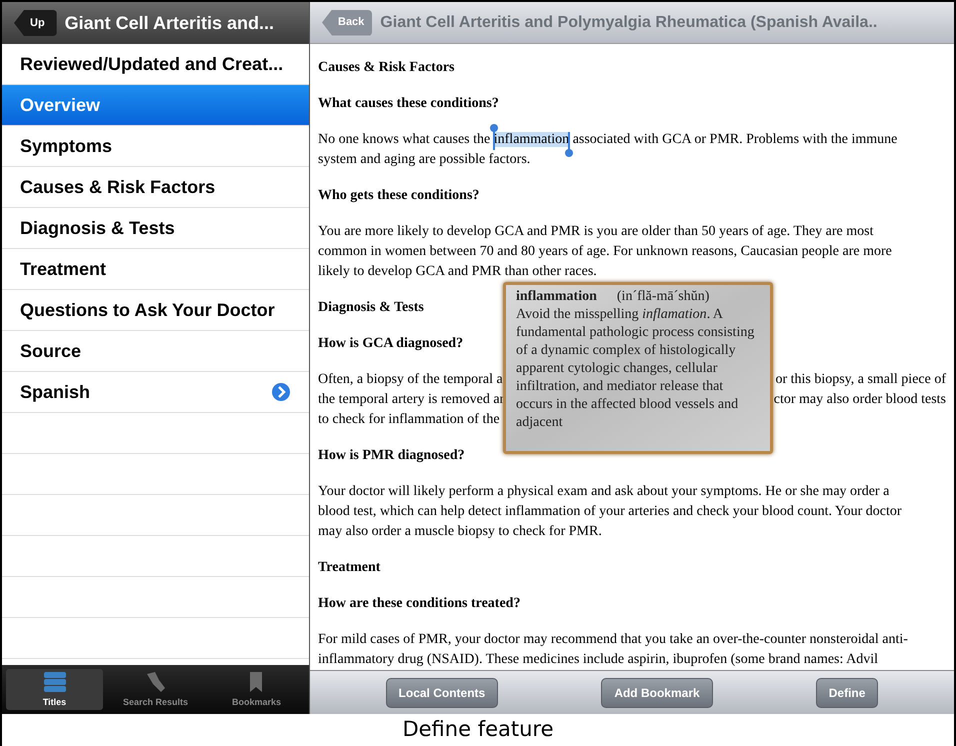 Image resolution: width=956 pixels, height=746 pixels. I want to click on up-button: Up, so click(35, 23).